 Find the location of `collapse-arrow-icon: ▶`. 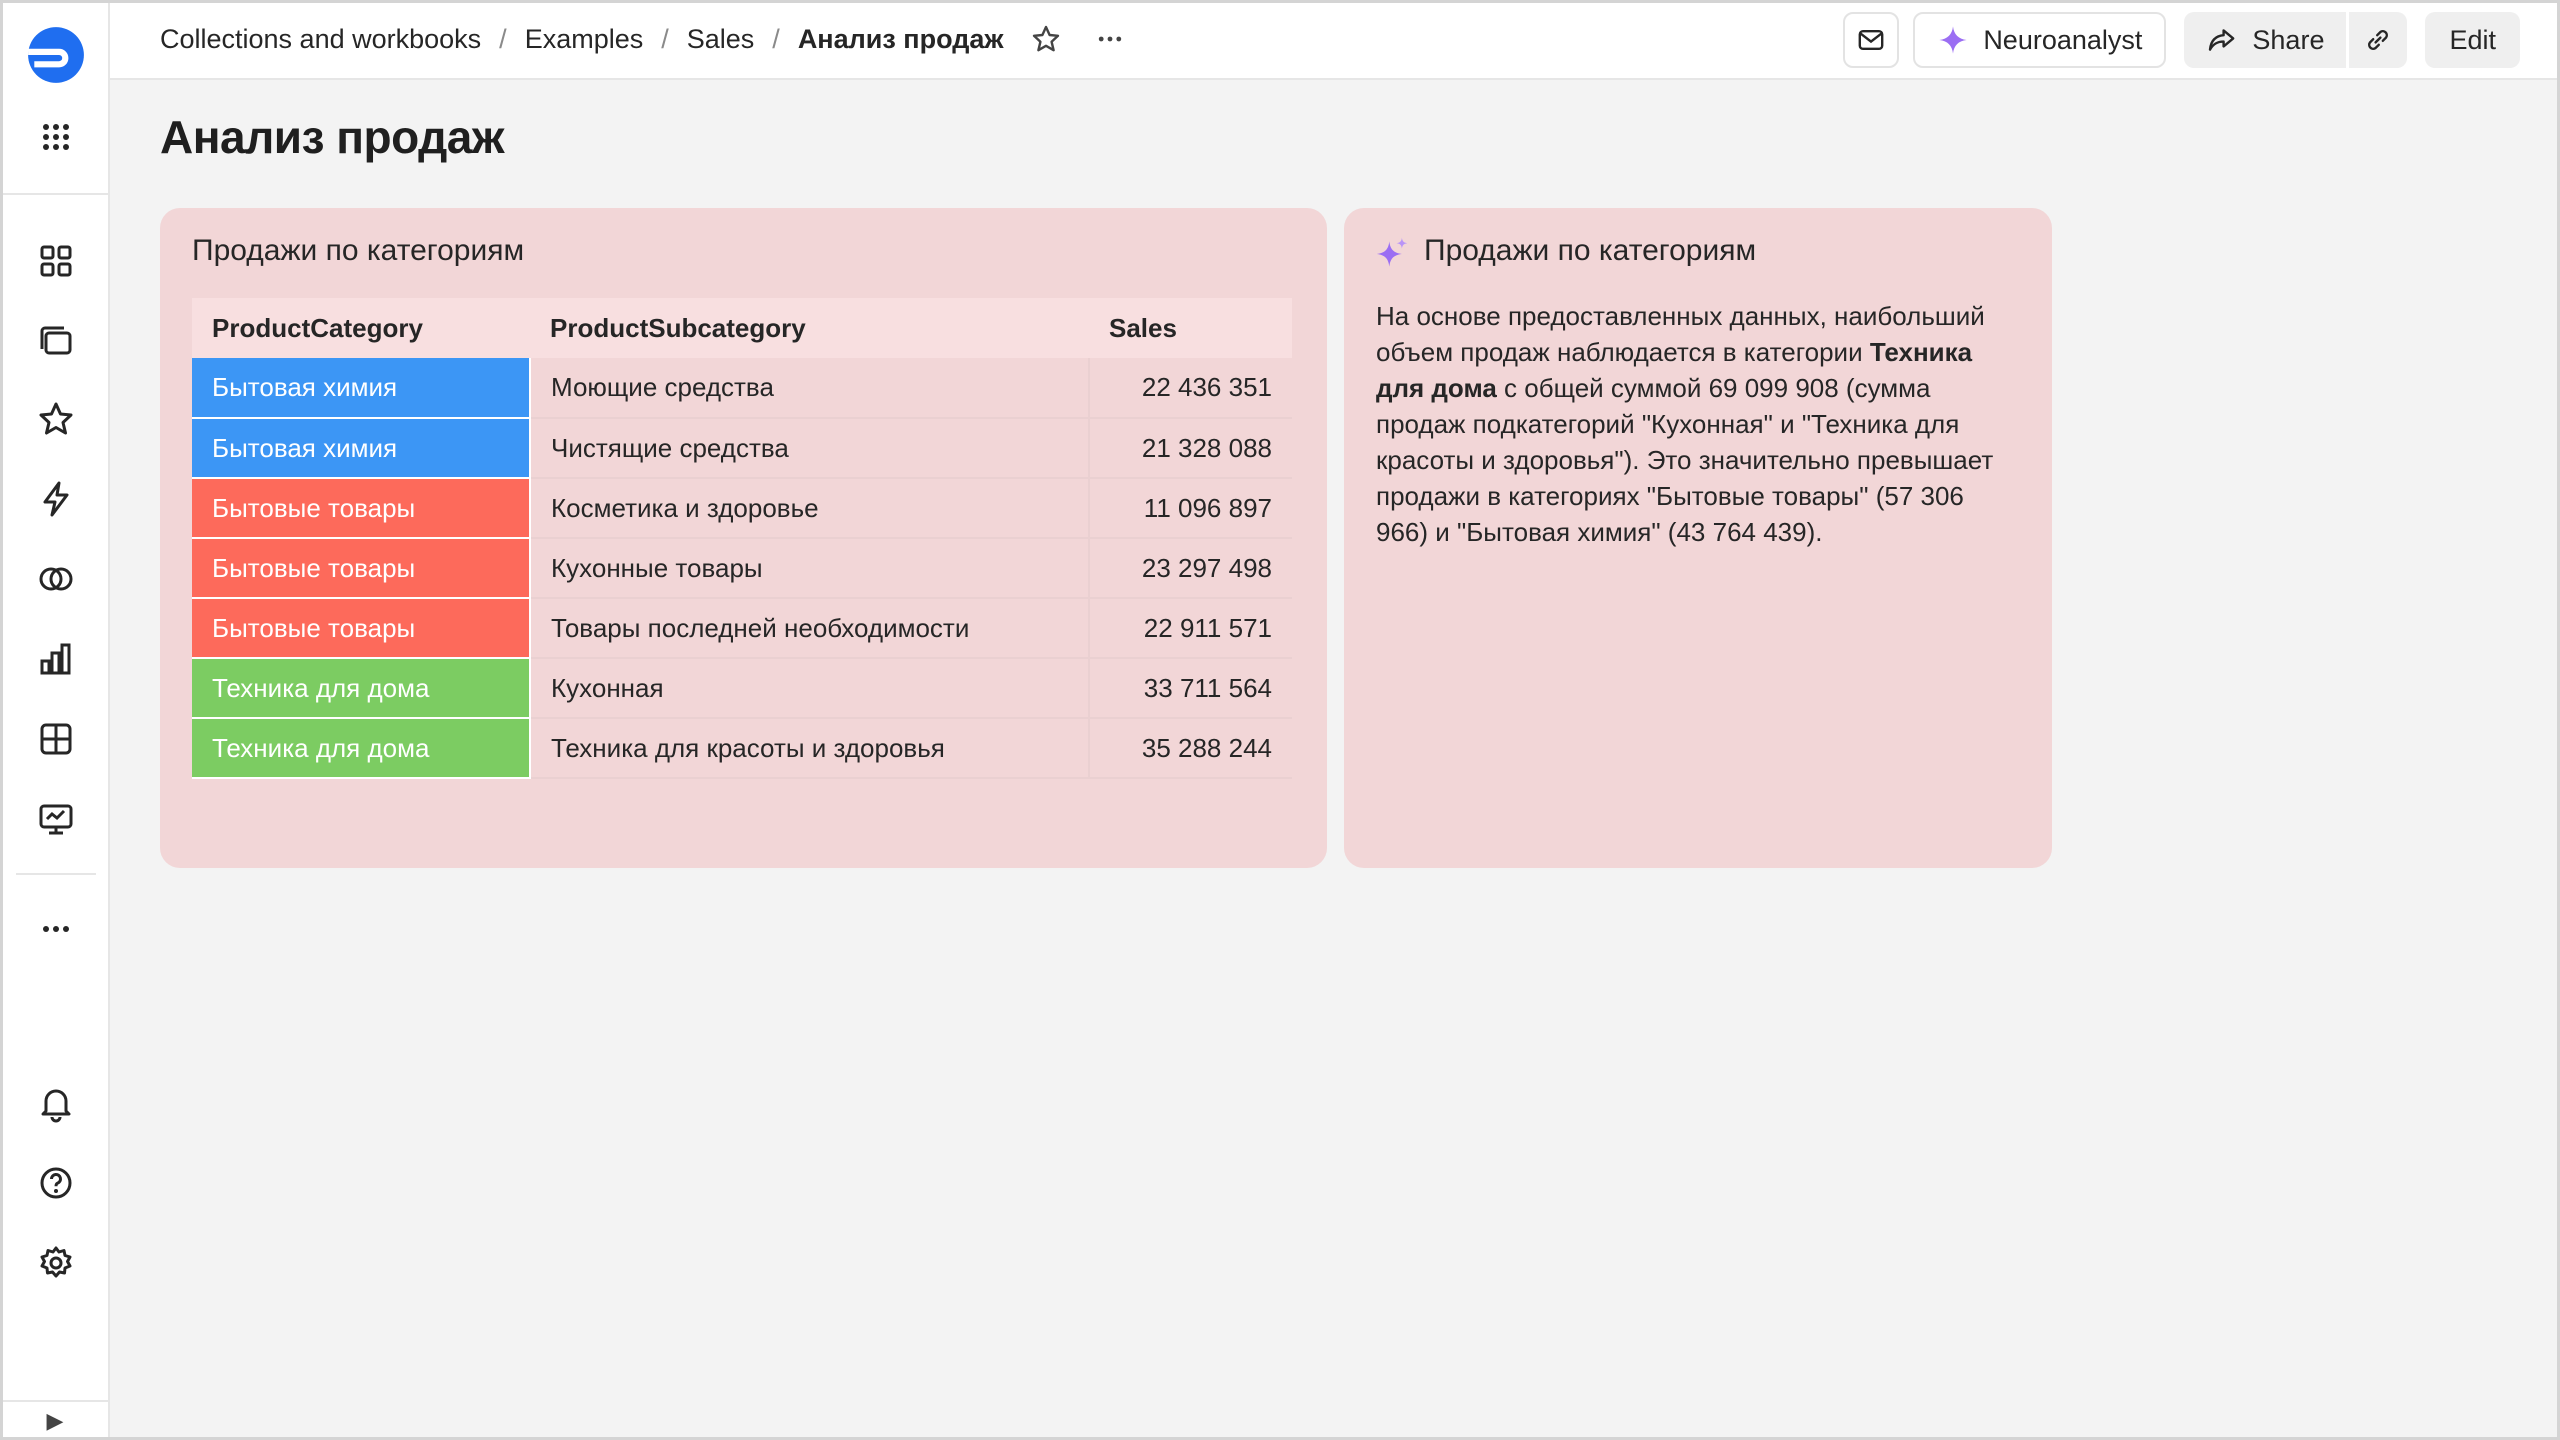

collapse-arrow-icon: ▶ is located at coordinates (55, 1420).